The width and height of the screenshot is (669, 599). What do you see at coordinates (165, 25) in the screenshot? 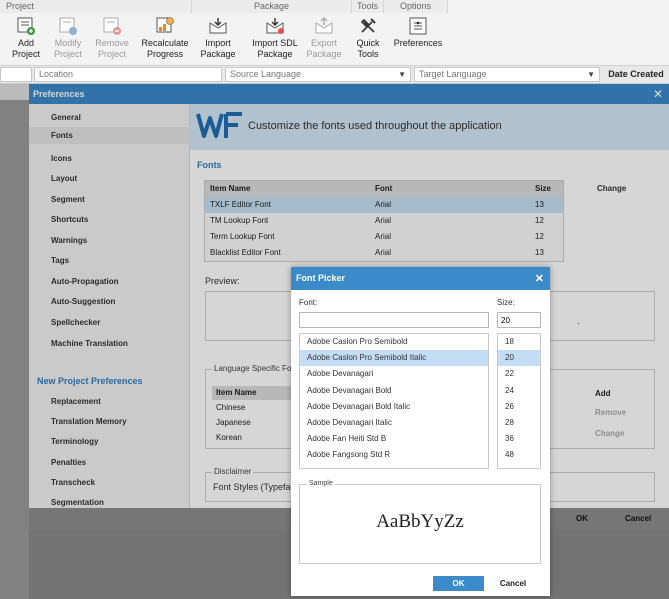
I see `recalculate-icon` at bounding box center [165, 25].